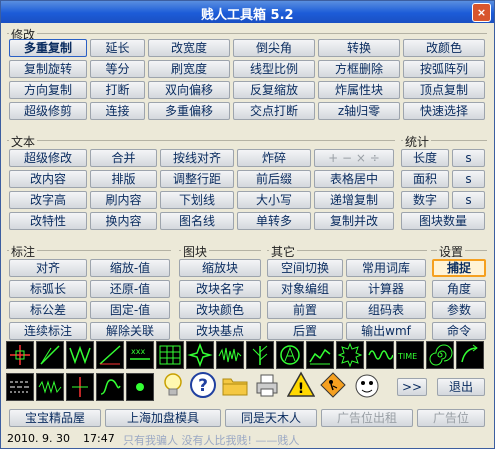  What do you see at coordinates (220, 289) in the screenshot?
I see `rename-block-button: 改块名字` at bounding box center [220, 289].